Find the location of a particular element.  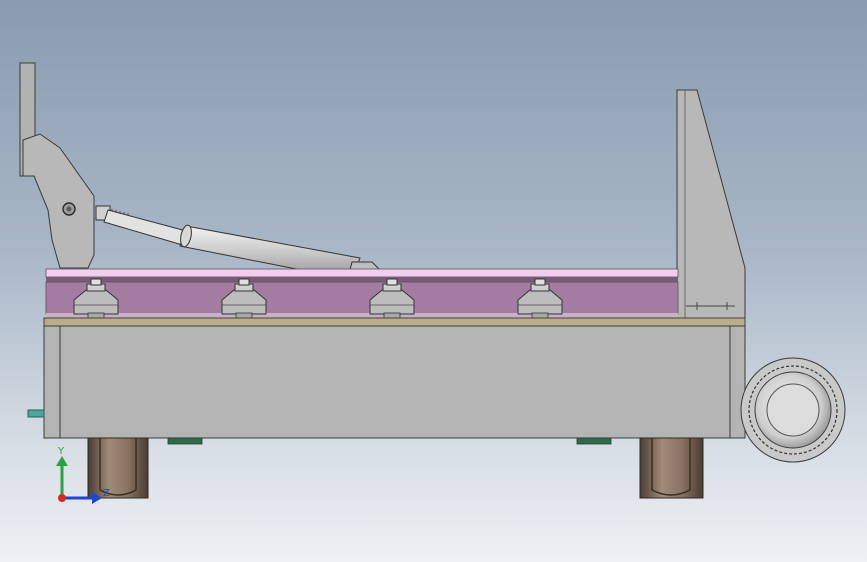

side-fitting is located at coordinates (36, 413).